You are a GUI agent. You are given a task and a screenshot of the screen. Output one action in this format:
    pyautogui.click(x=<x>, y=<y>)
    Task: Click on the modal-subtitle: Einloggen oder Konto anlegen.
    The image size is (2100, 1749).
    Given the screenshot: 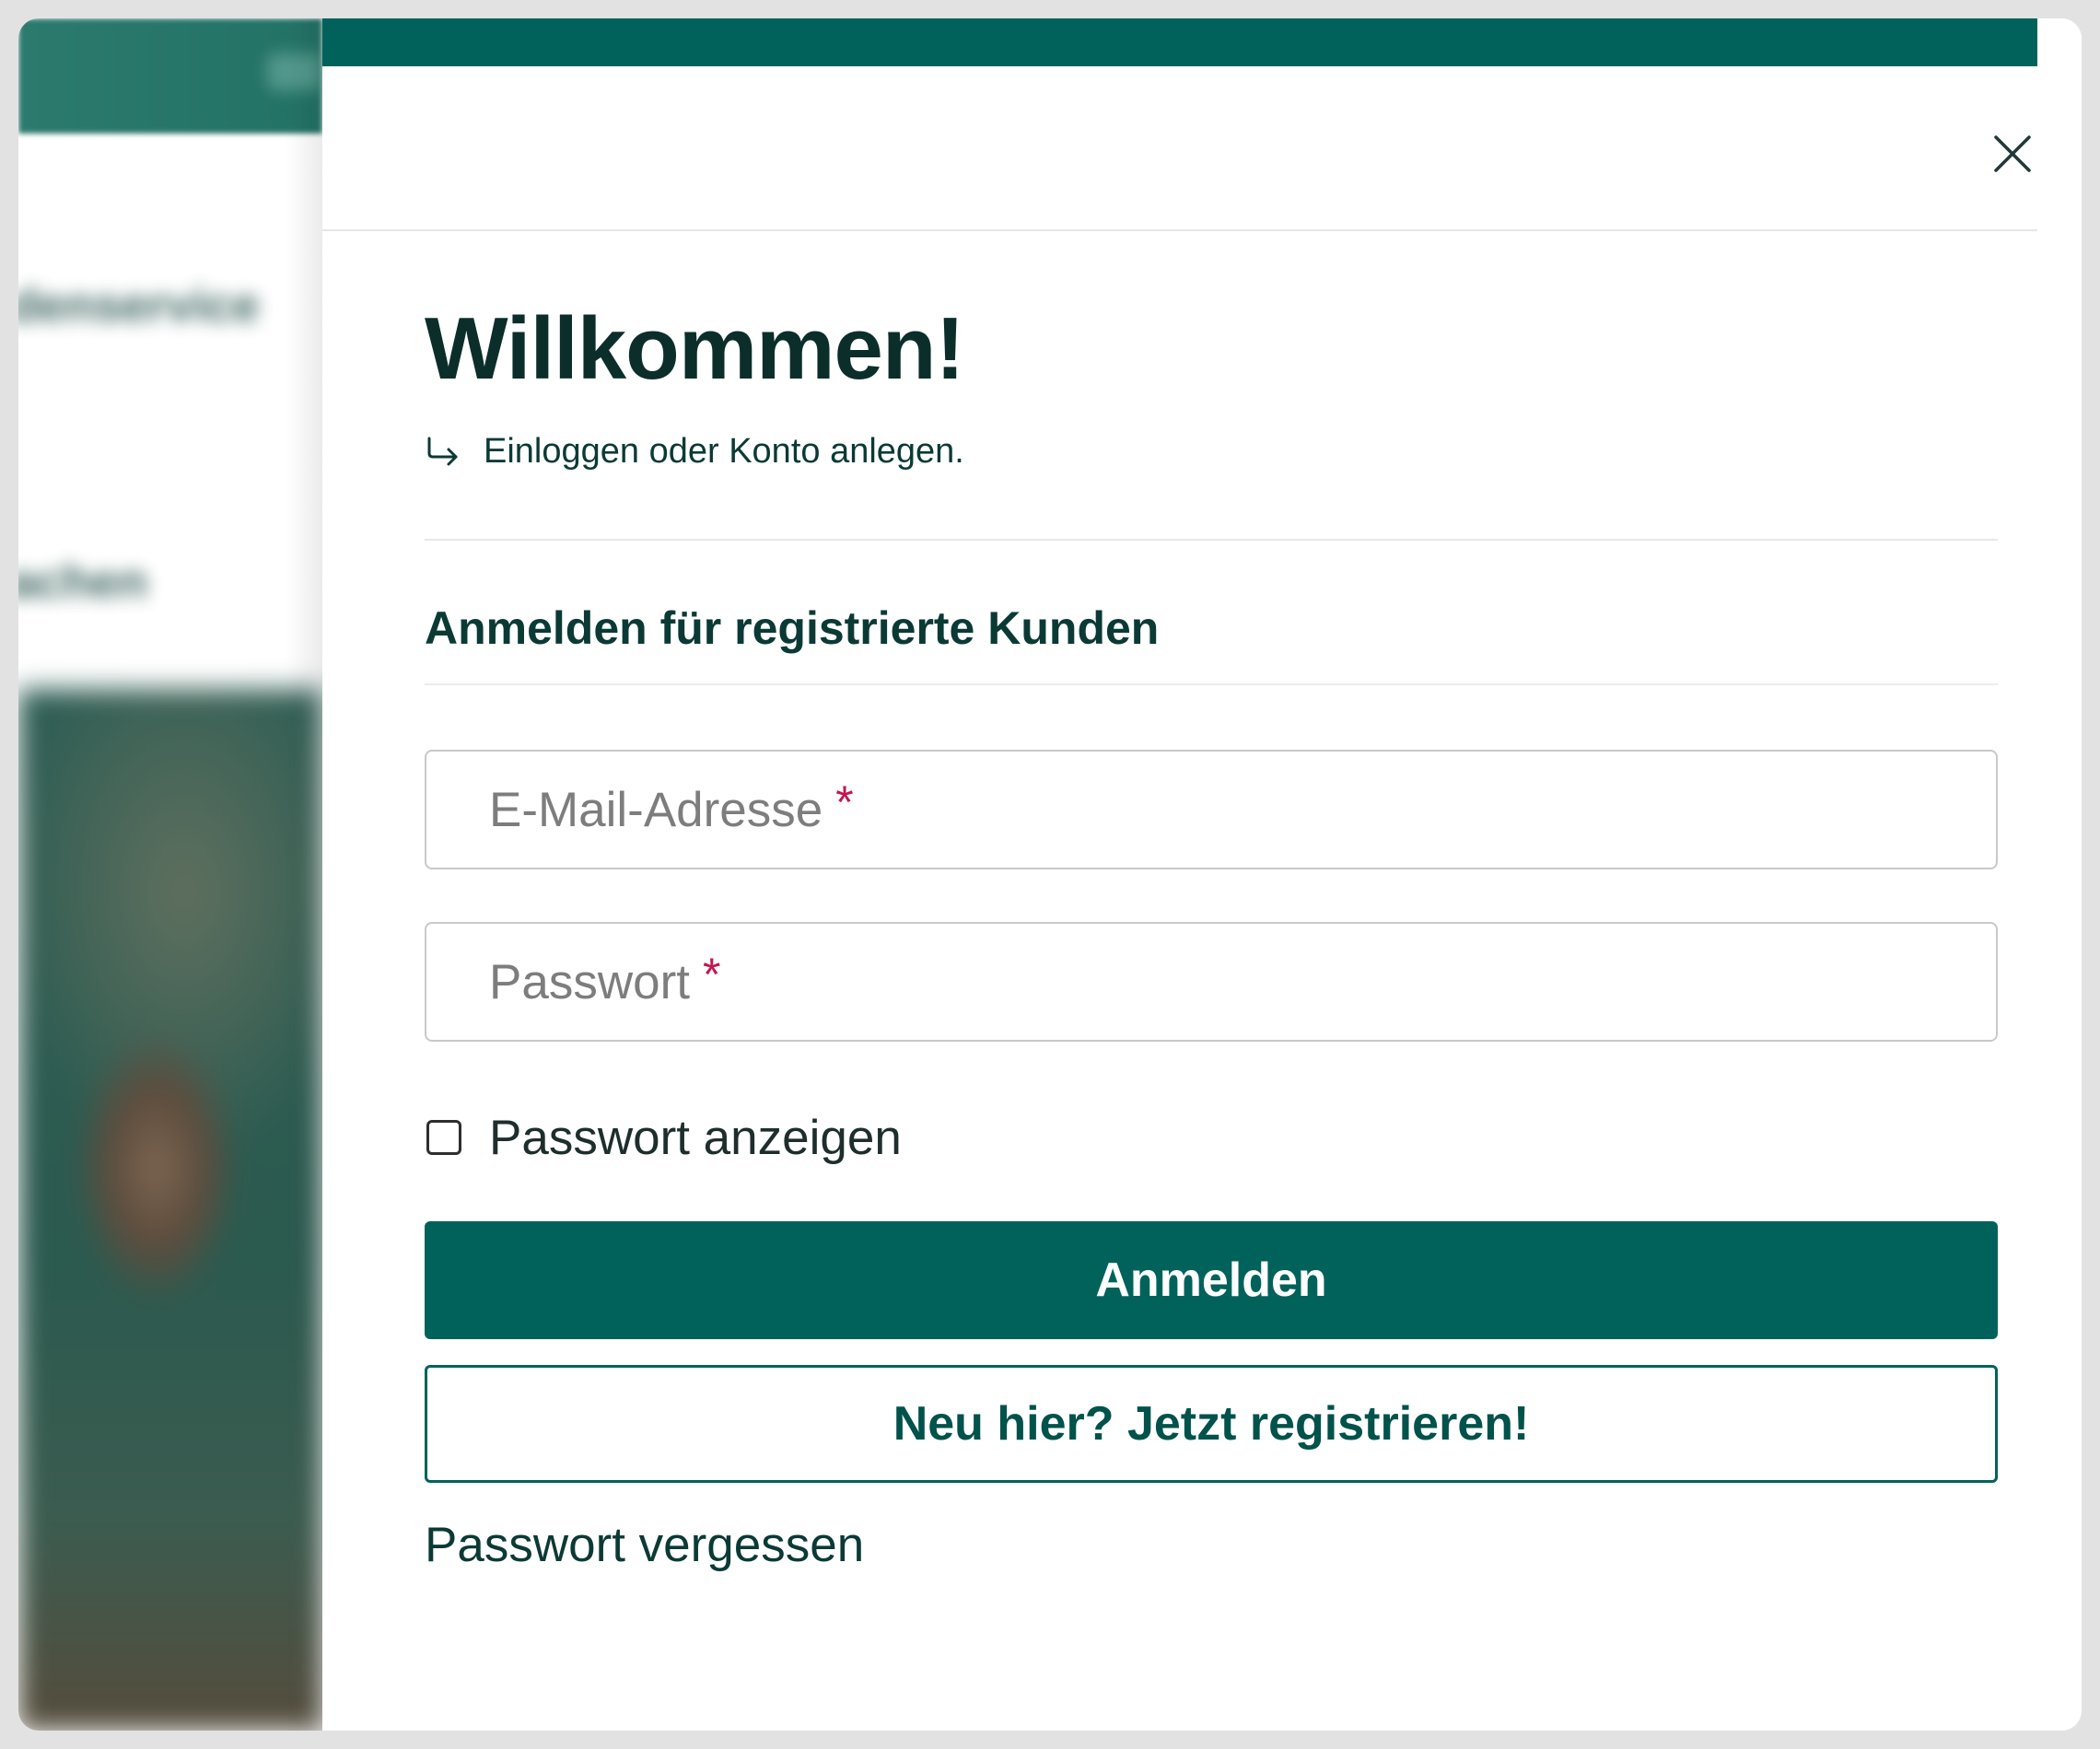 What is the action you would take?
    pyautogui.click(x=694, y=451)
    